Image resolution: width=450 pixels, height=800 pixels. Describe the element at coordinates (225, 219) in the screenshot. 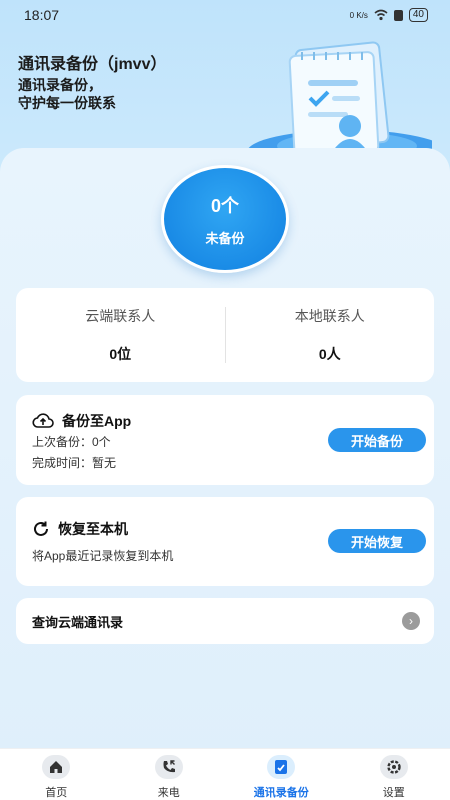

I see `backup-status-circle: 0个 未备份` at that location.